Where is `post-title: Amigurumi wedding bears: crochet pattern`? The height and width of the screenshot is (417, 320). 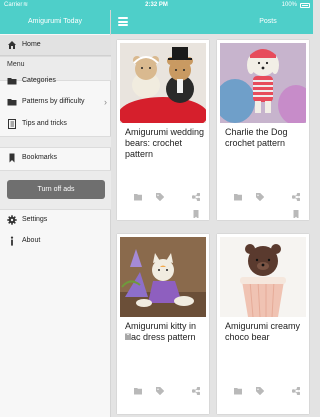
post-title: Amigurumi wedding bears: crochet pattern is located at coordinates (165, 143).